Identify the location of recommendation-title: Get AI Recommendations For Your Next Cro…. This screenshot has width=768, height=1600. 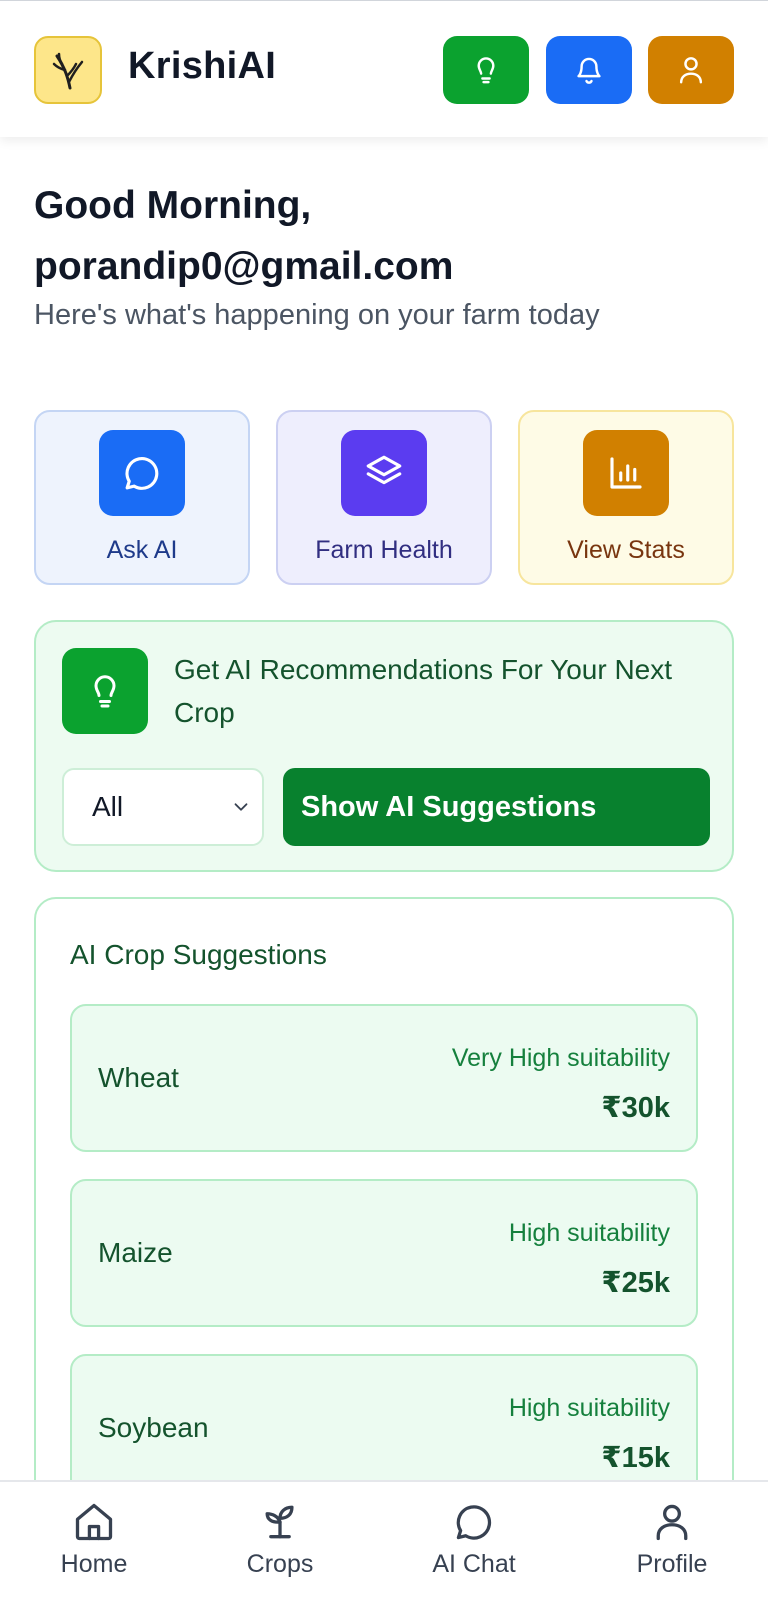
(423, 691).